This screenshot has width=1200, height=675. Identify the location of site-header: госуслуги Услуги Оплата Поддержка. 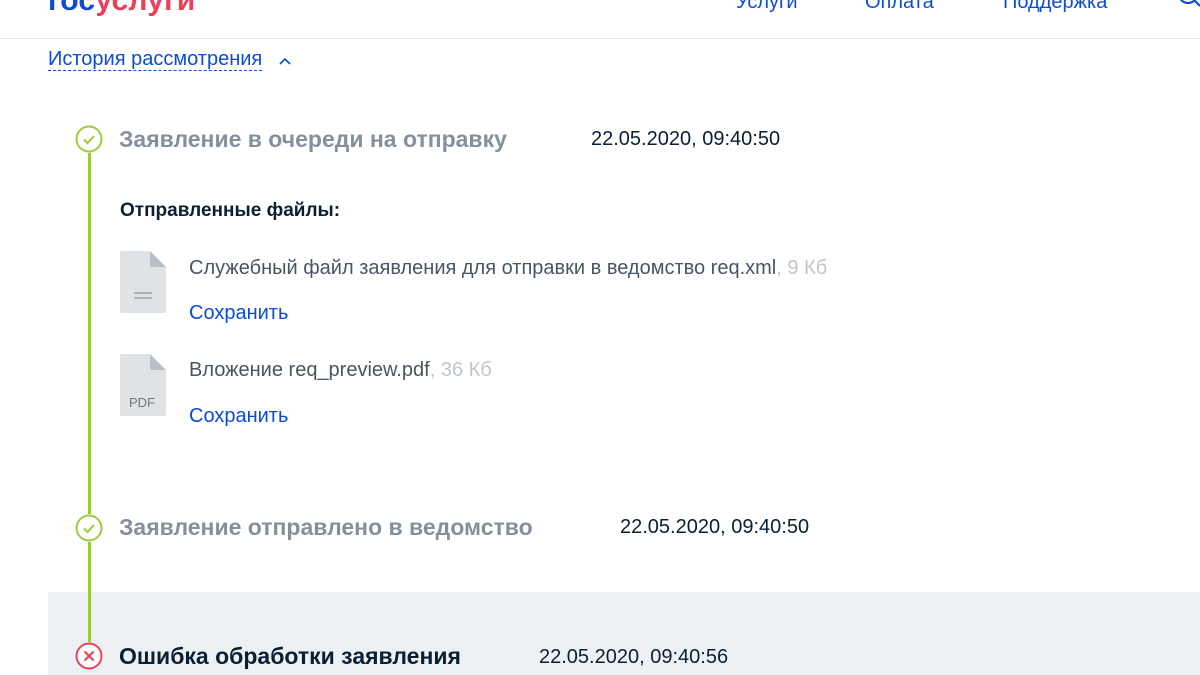
(600, 19).